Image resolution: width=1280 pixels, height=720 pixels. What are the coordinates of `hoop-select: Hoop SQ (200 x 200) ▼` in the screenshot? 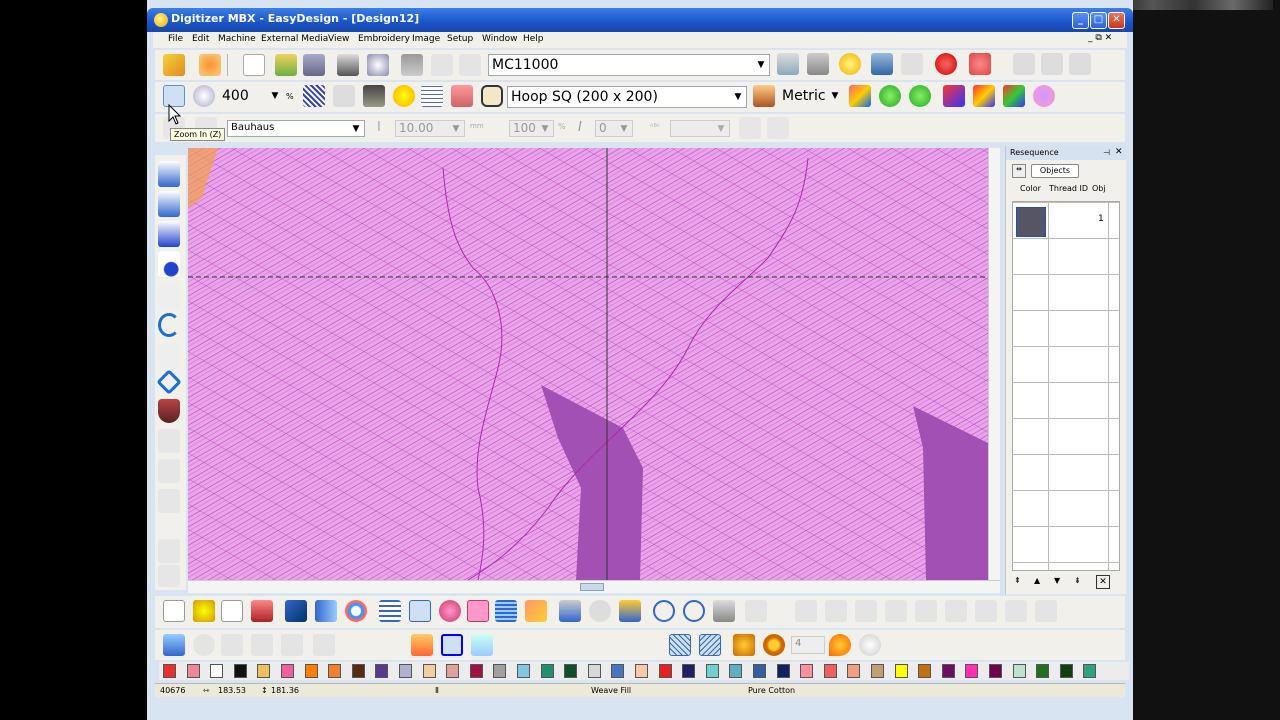 It's located at (627, 97).